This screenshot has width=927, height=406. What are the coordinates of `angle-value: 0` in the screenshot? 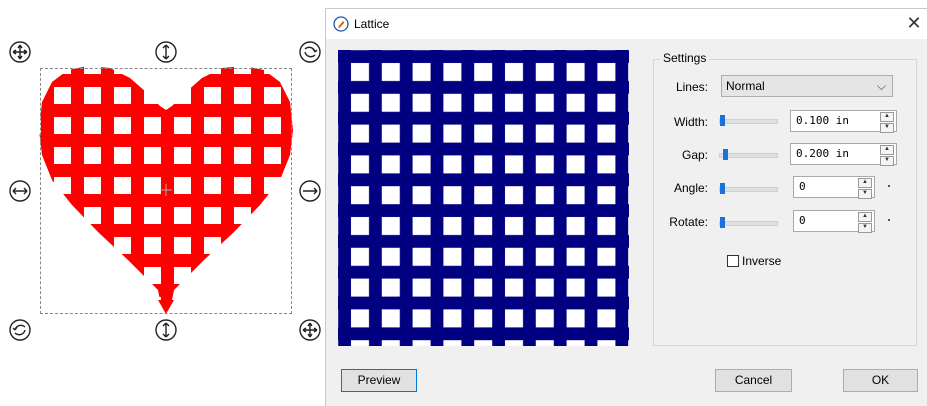 It's located at (802, 186).